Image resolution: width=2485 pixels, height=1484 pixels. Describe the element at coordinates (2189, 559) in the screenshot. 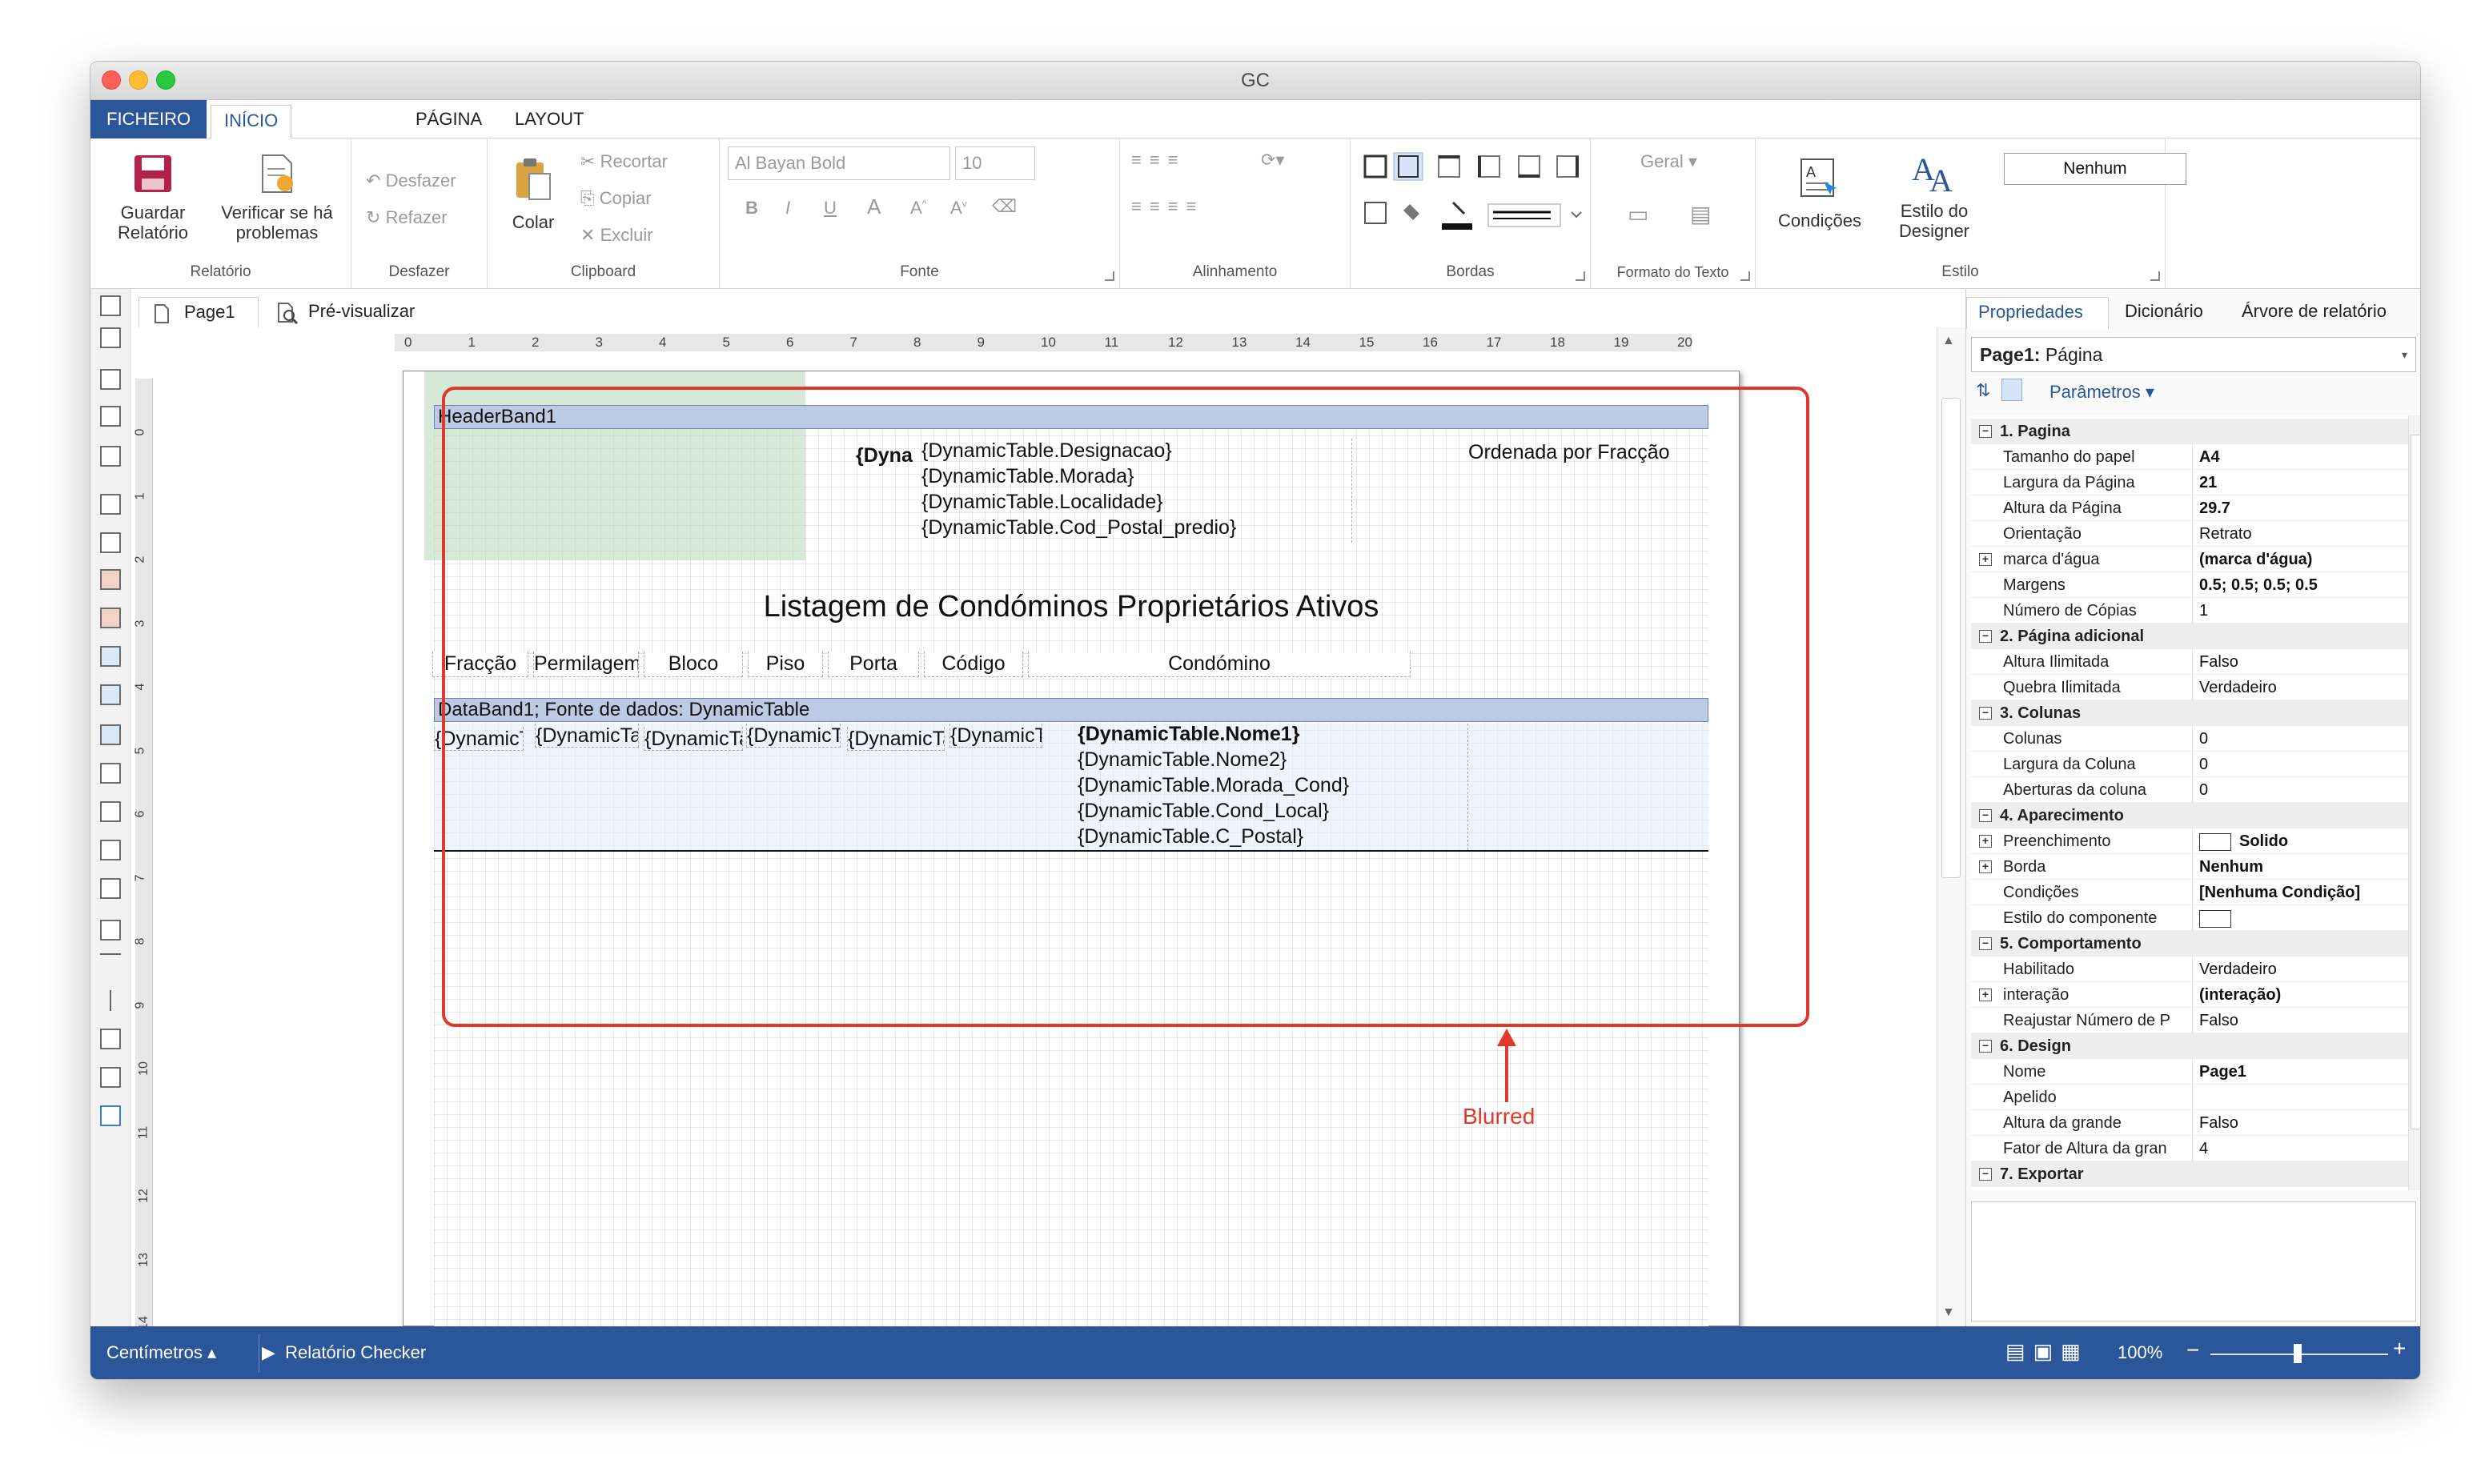

I see `property-row: + marca d'água (marca d'água)` at that location.